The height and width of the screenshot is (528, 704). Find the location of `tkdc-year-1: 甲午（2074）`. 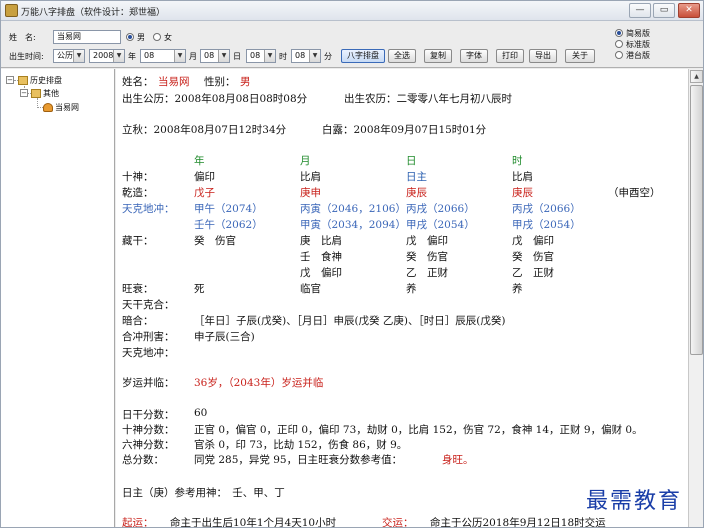

tkdc-year-1: 甲午（2074） is located at coordinates (228, 209).